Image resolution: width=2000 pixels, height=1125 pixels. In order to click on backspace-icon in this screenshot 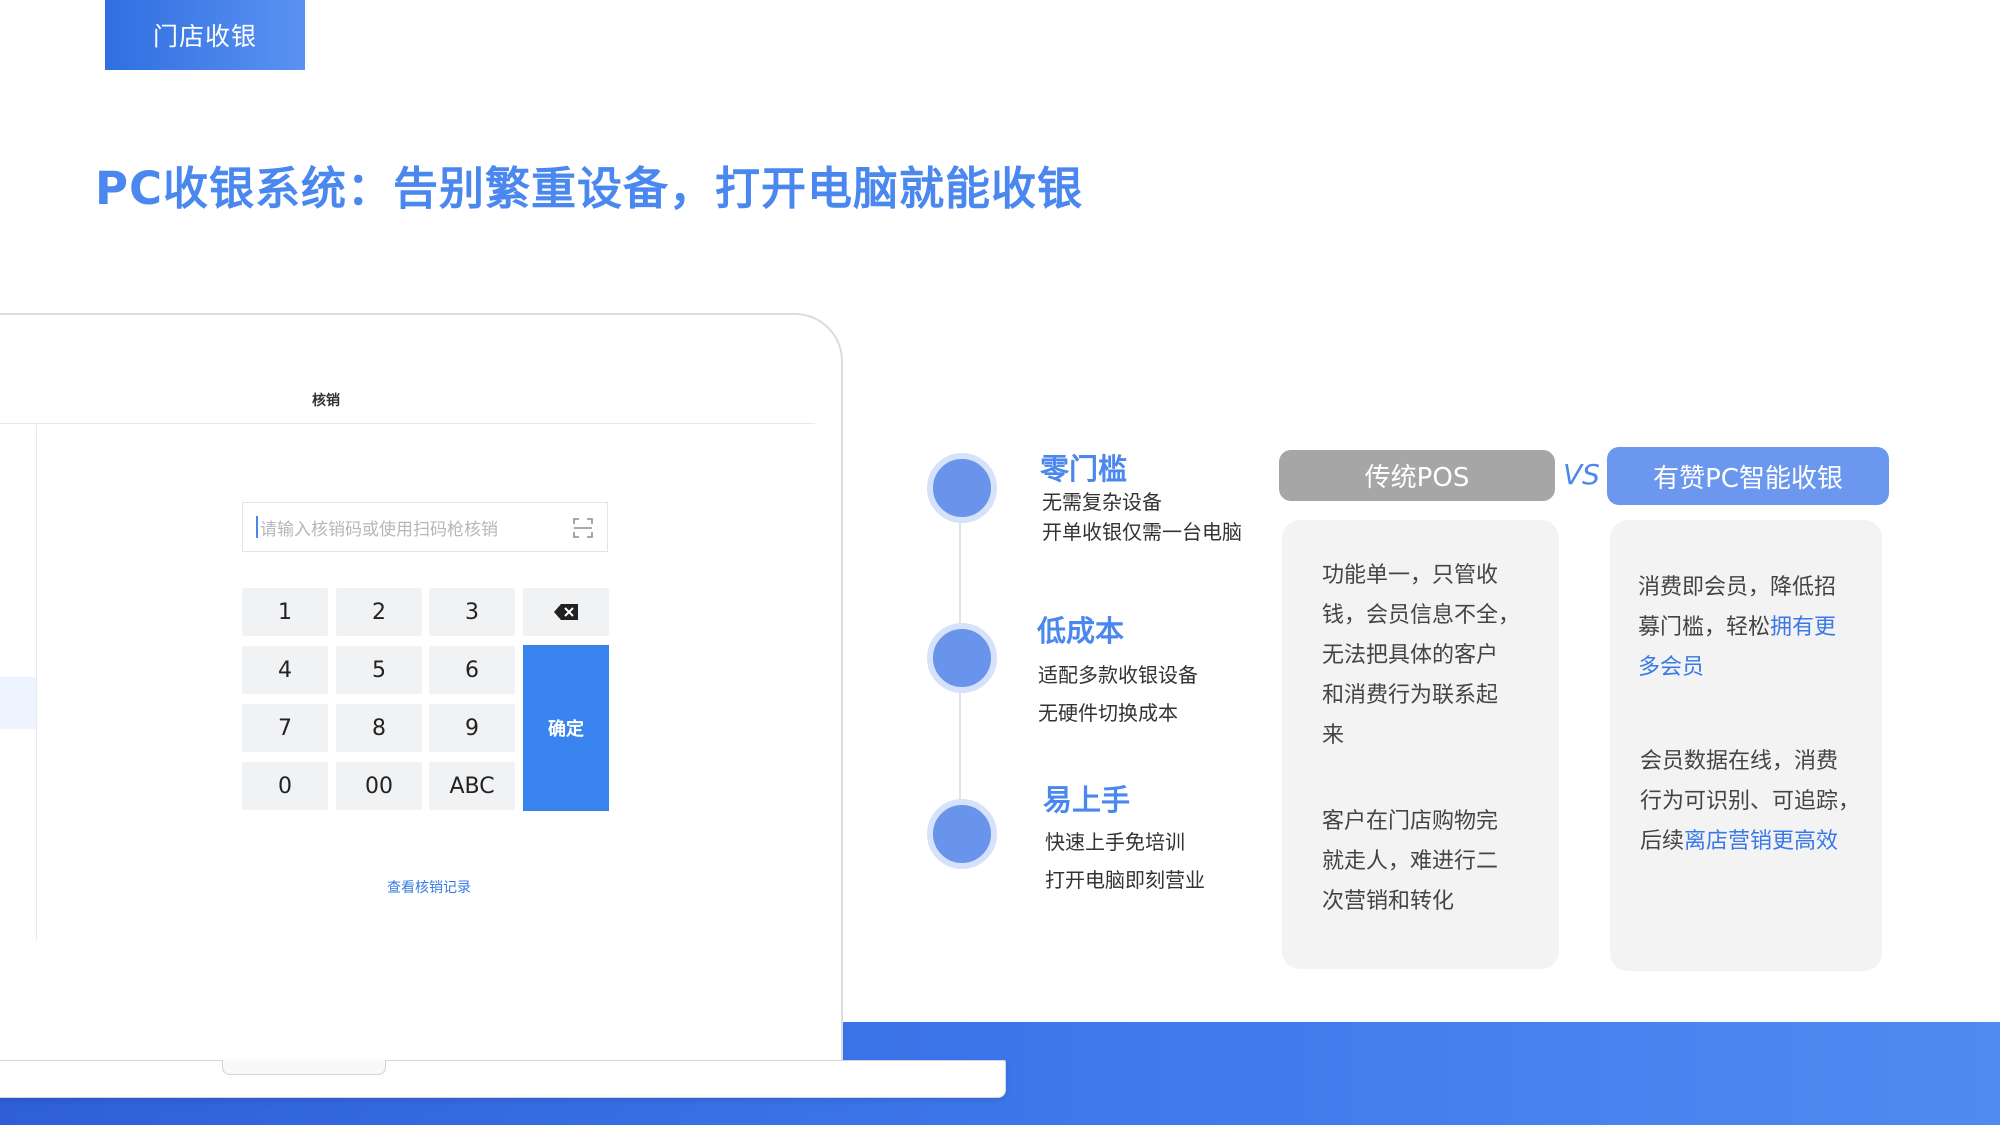, I will do `click(566, 612)`.